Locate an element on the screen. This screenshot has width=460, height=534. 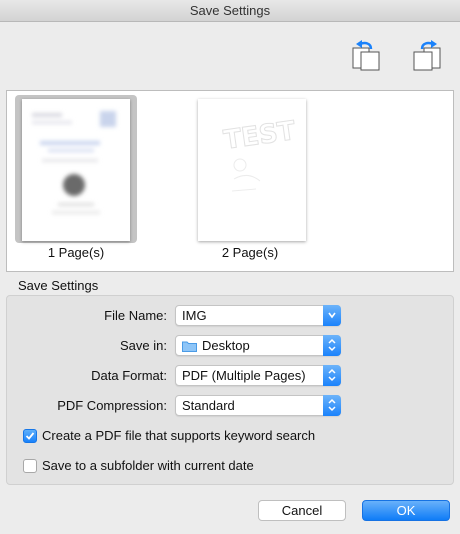
data-format-select: PDF (Multiple Pages) is located at coordinates (258, 375).